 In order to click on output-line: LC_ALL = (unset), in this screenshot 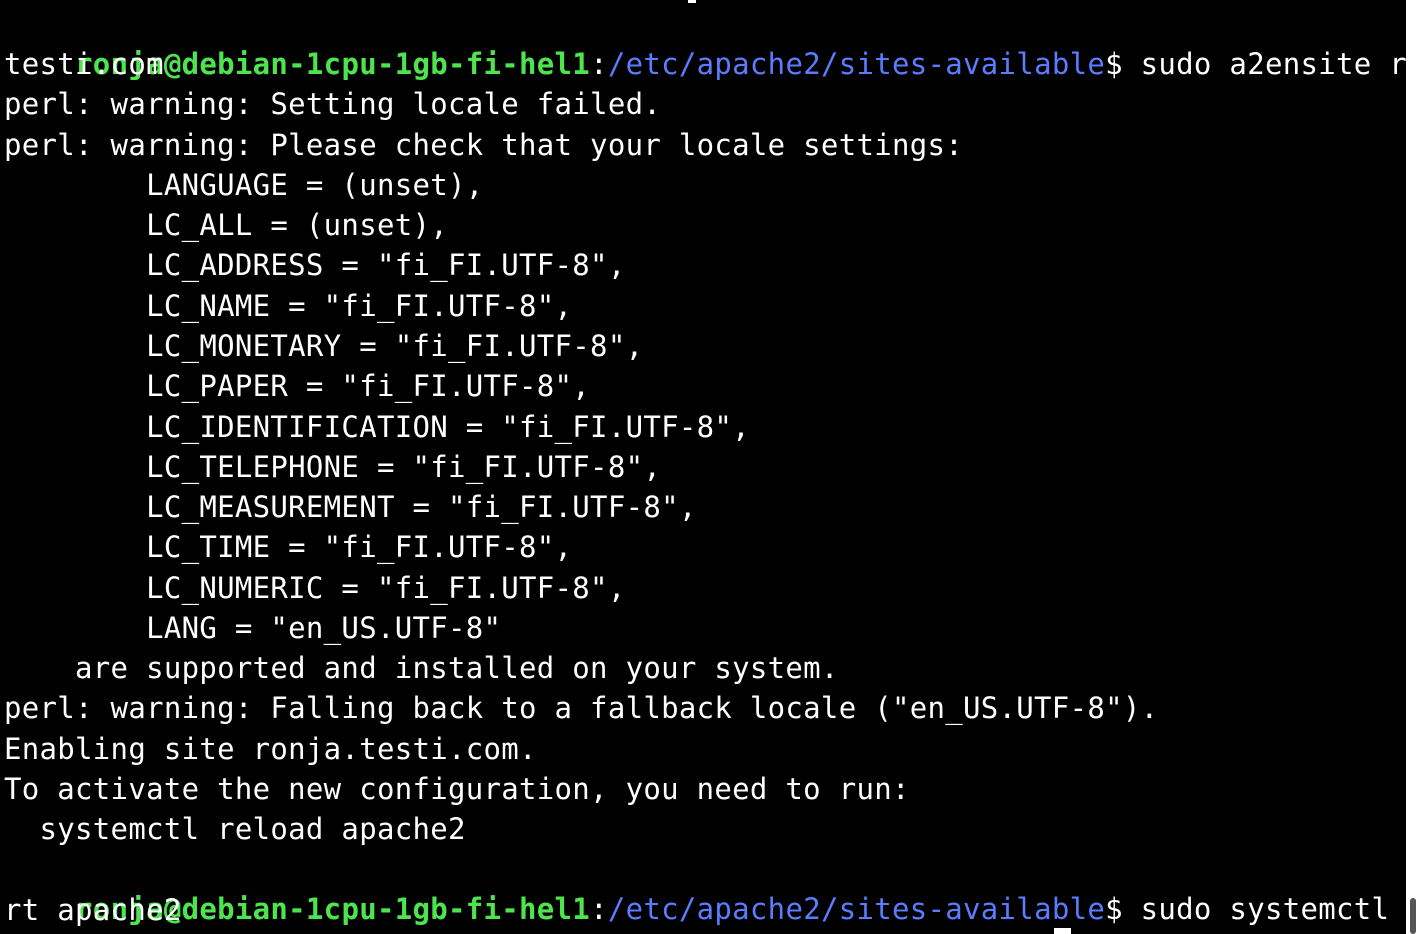, I will do `click(226, 225)`.